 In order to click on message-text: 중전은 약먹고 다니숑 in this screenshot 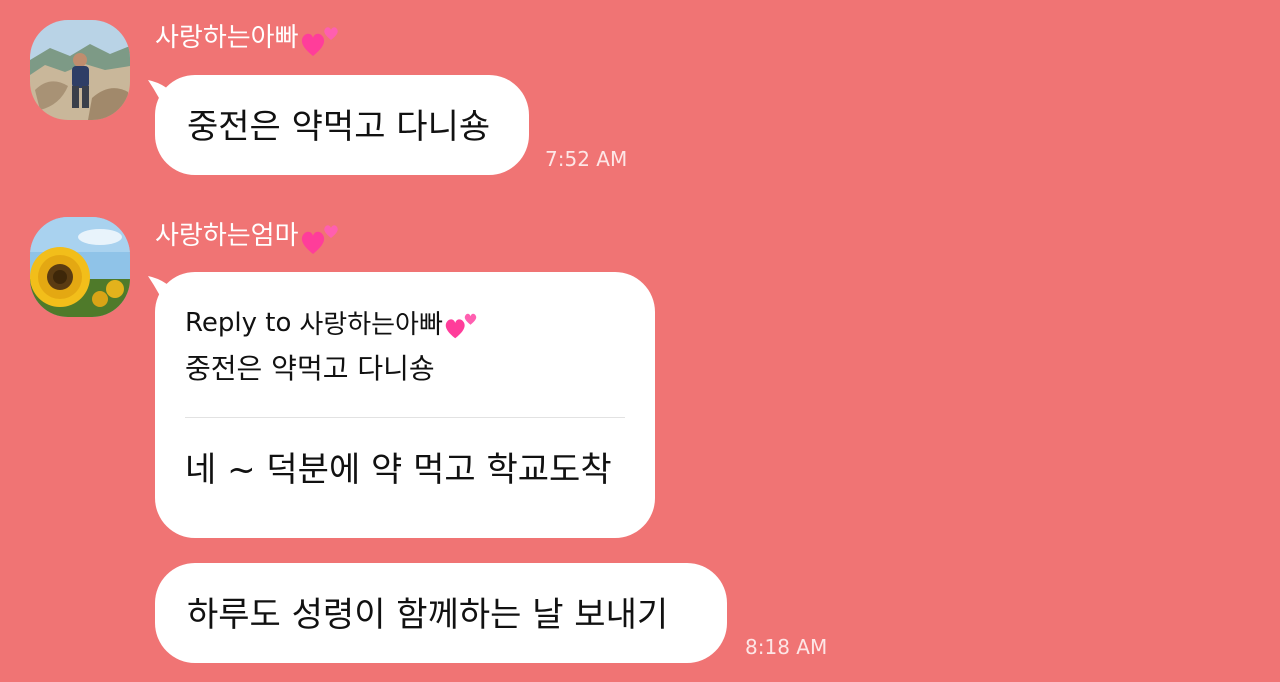, I will do `click(339, 127)`.